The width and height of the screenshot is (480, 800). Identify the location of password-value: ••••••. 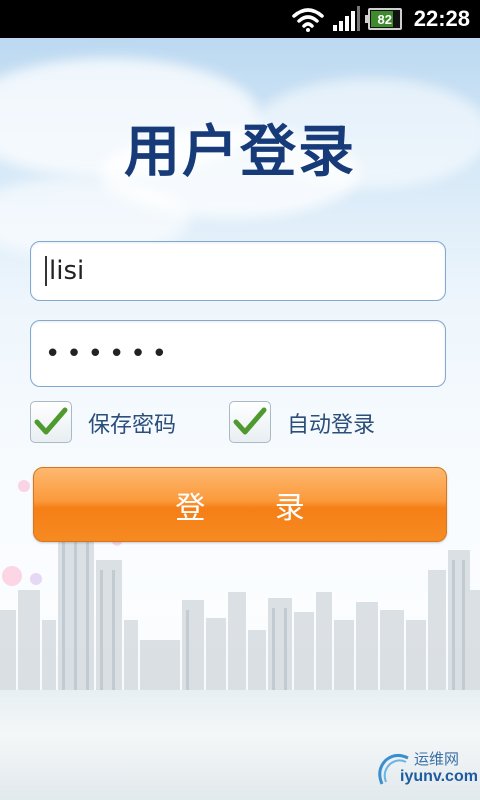
(109, 353).